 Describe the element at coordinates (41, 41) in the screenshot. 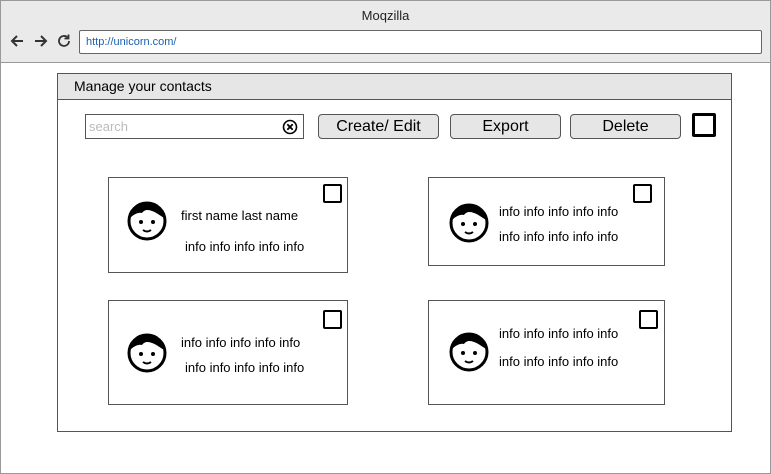

I see `arrow-right-icon` at that location.